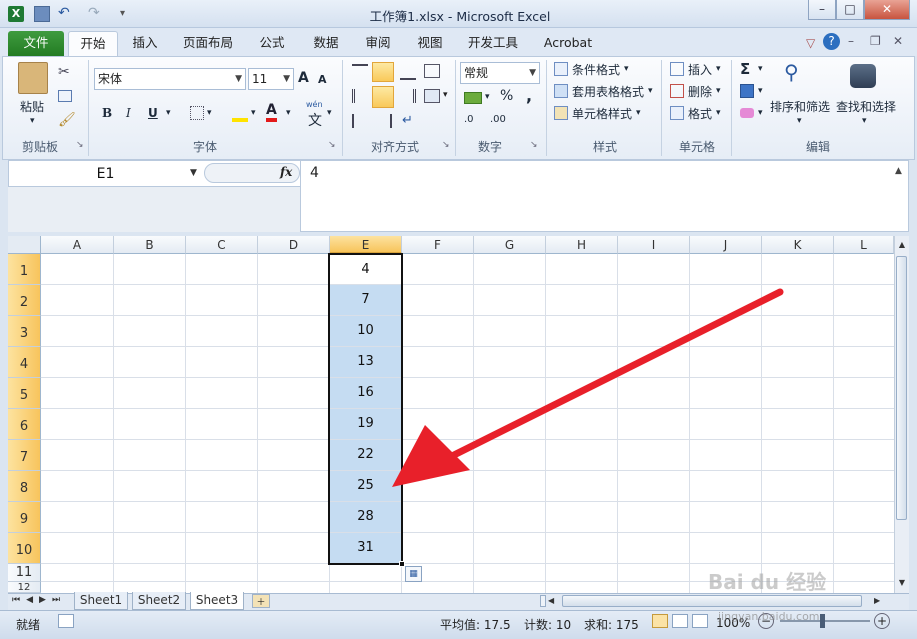  Describe the element at coordinates (128, 14) in the screenshot. I see `customize-qat-icon: ▾` at that location.